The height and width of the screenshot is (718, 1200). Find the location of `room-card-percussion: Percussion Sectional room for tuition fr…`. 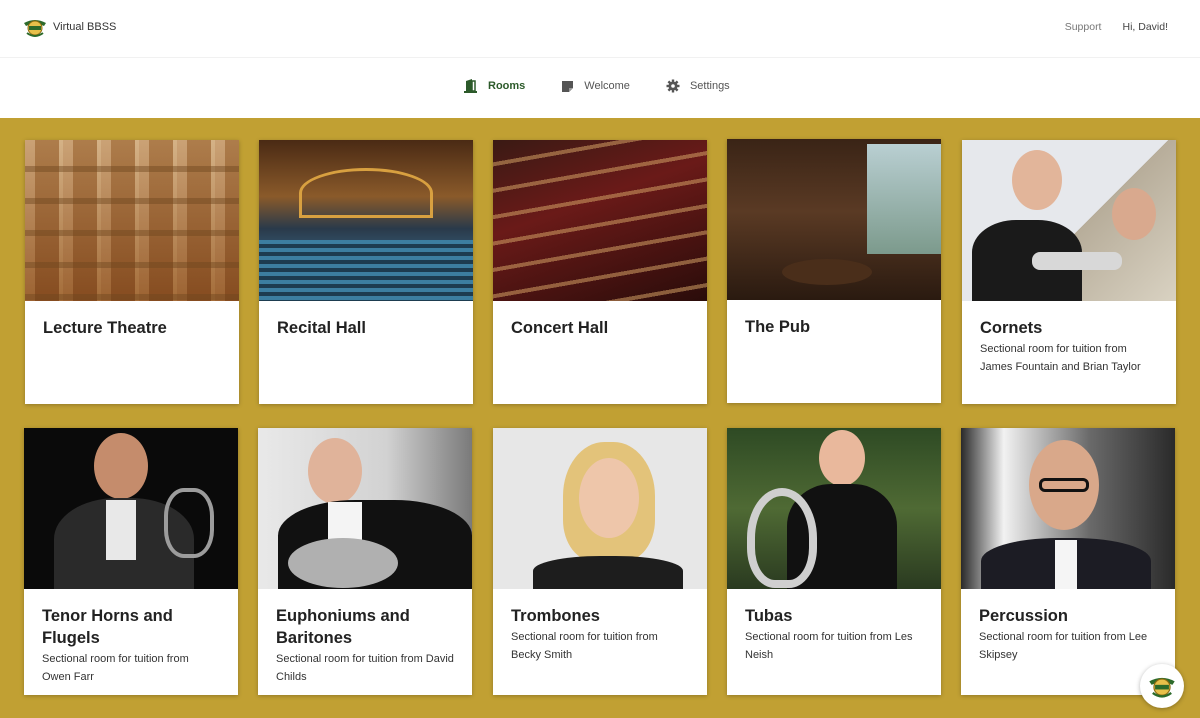

room-card-percussion: Percussion Sectional room for tuition fr… is located at coordinates (1068, 561).